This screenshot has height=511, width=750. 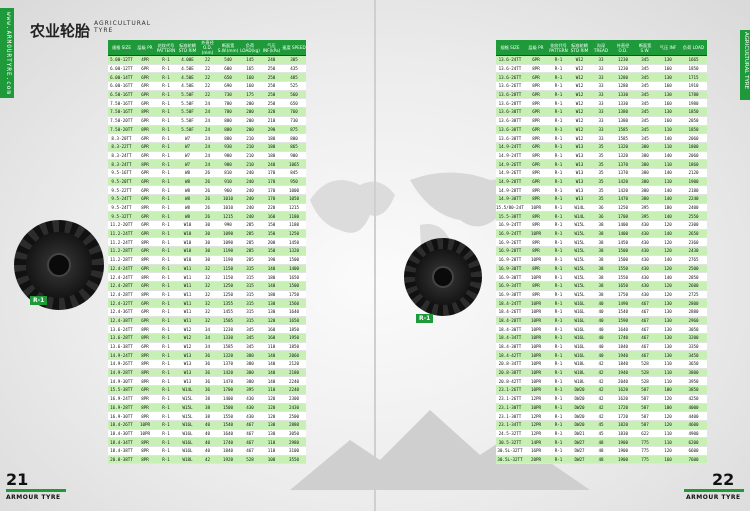 I want to click on table-cell: 2050, so click(x=693, y=121).